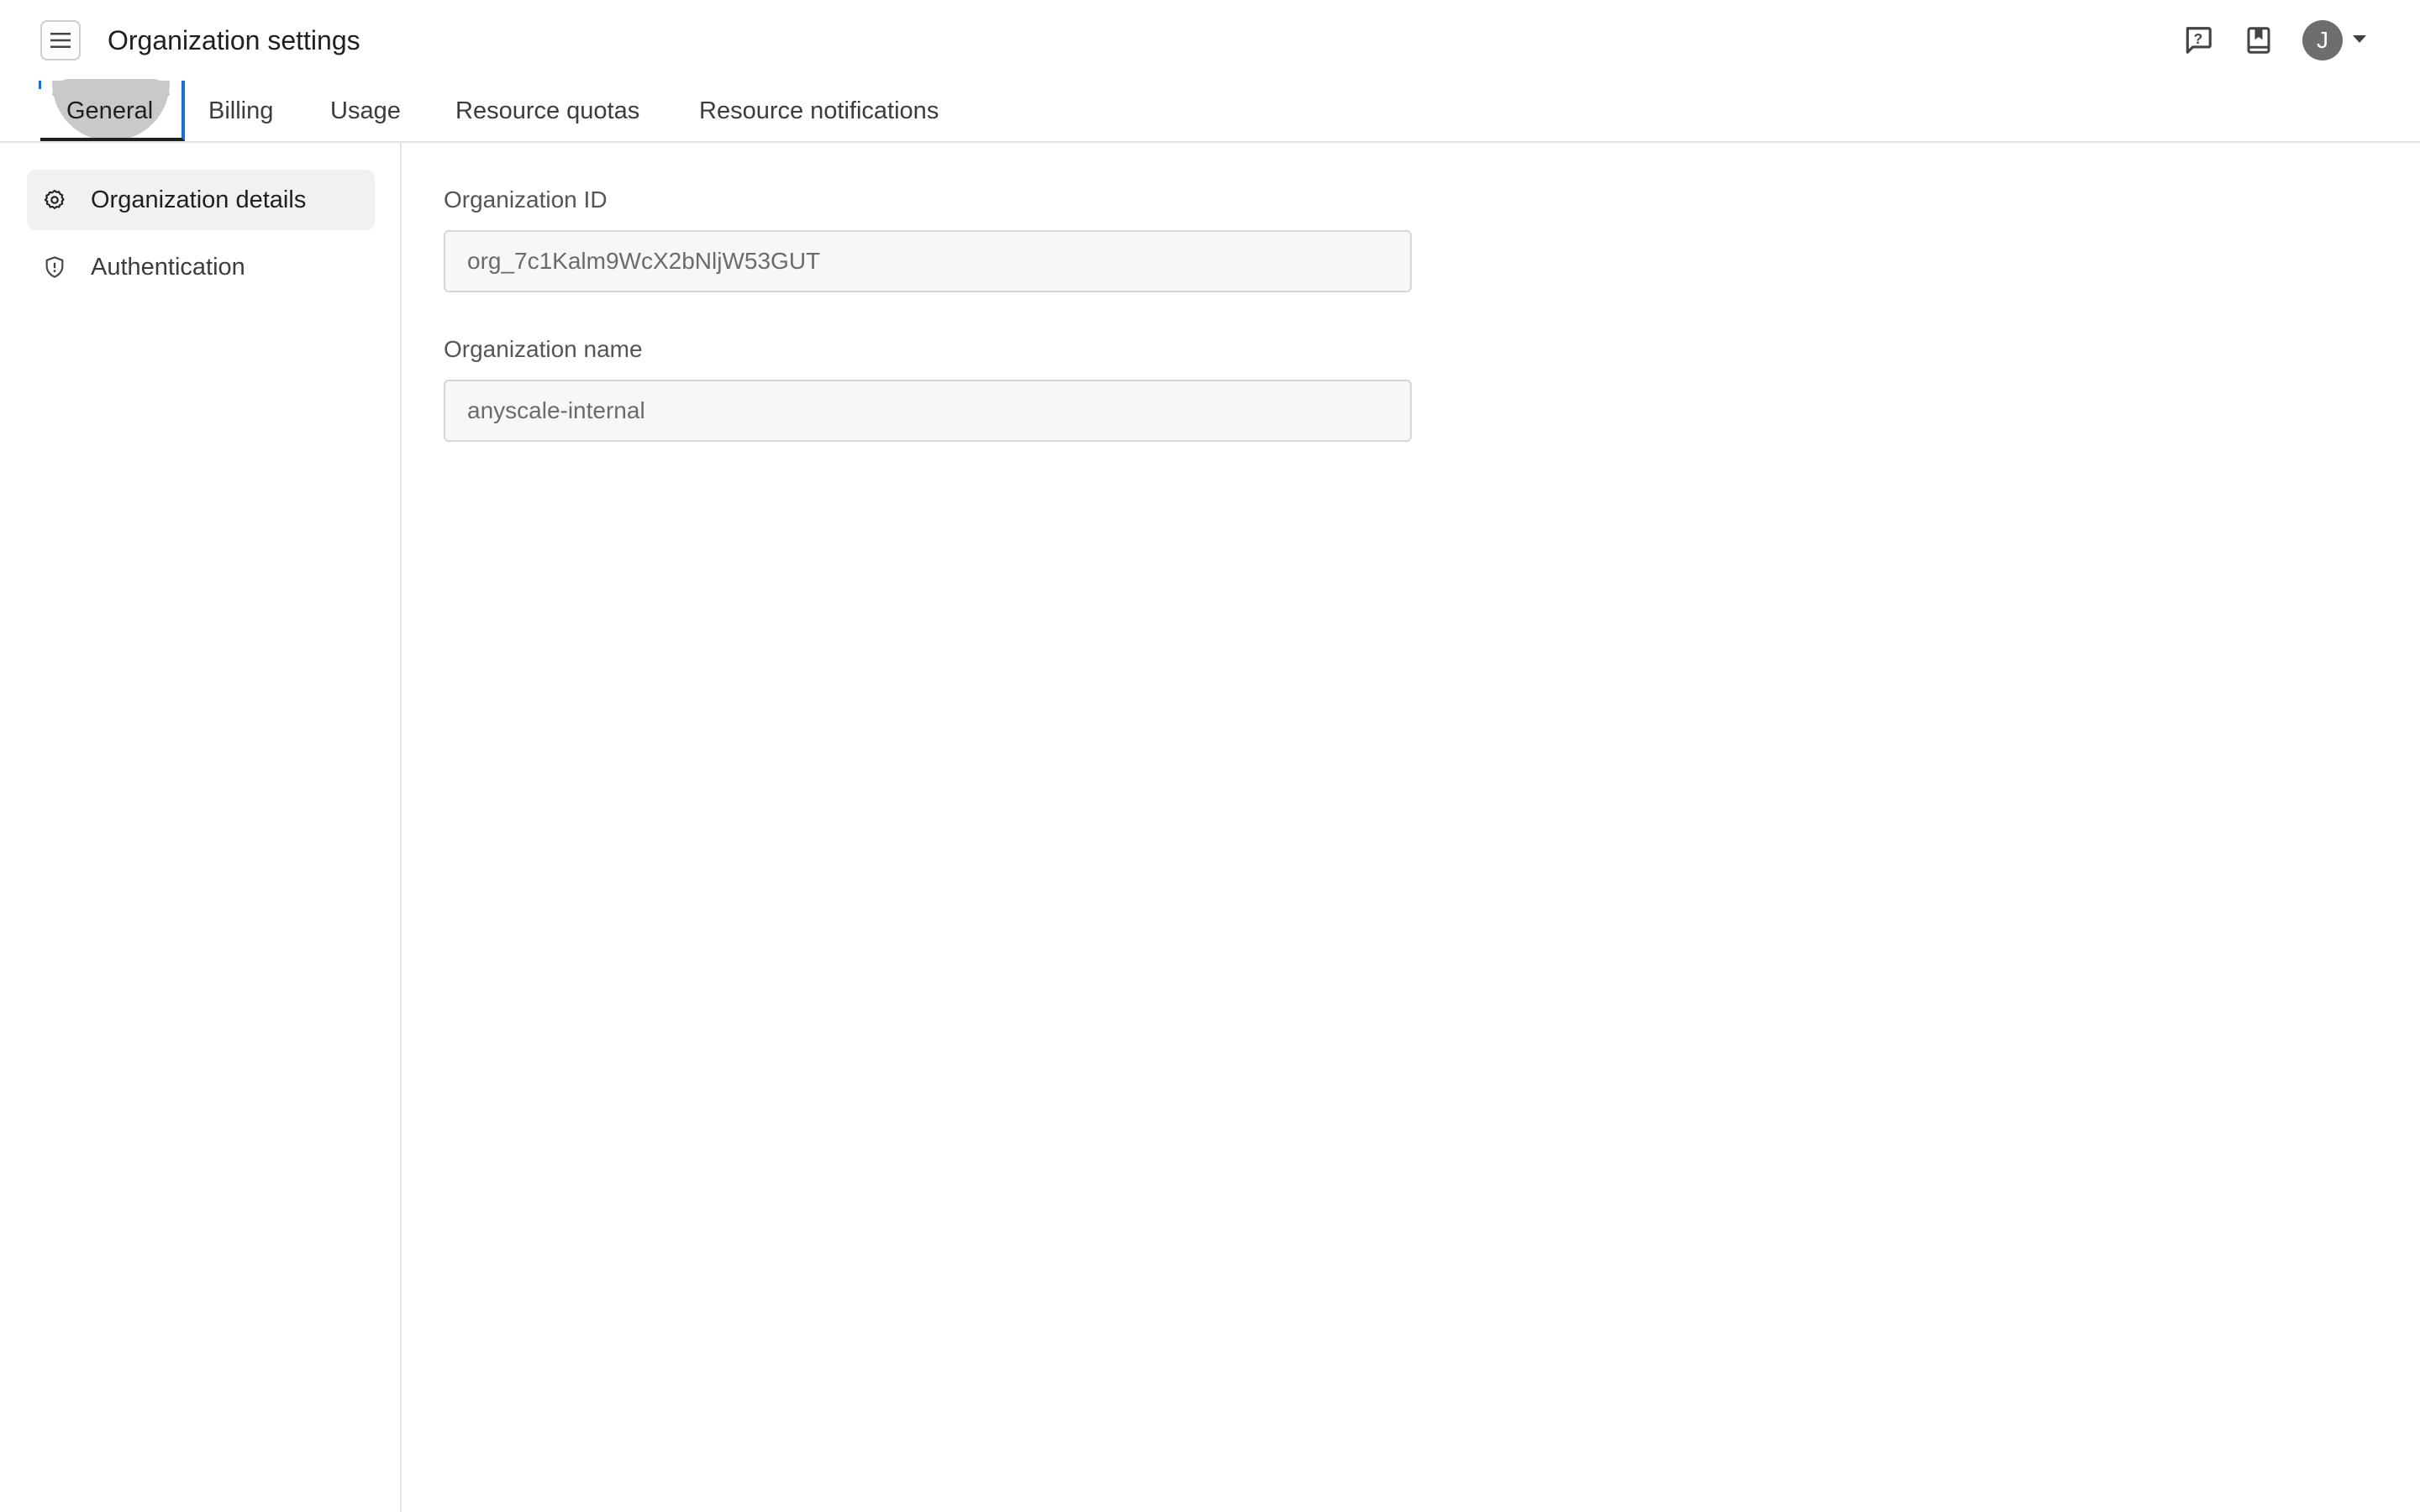 This screenshot has width=2420, height=1512. What do you see at coordinates (240, 111) in the screenshot?
I see `tab-billing: Billing` at bounding box center [240, 111].